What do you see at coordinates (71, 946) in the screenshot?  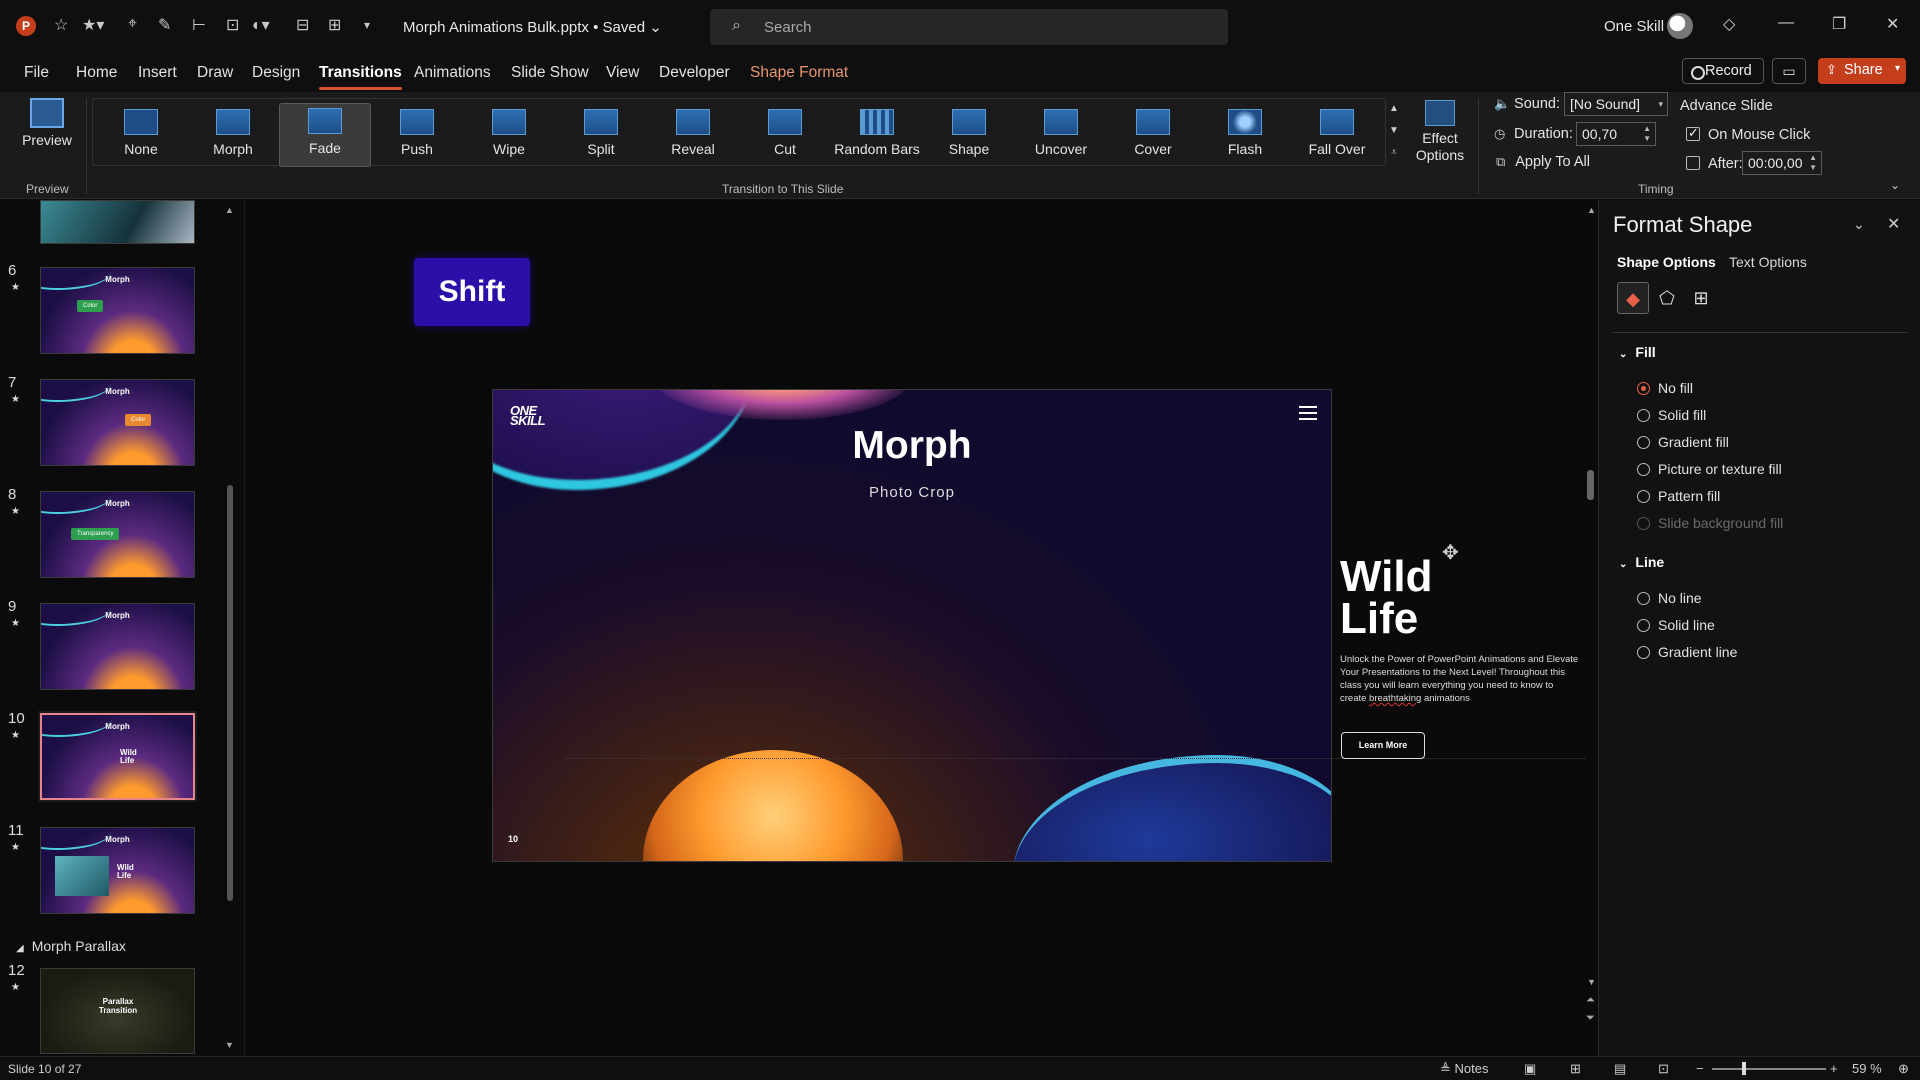 I see `section-header-morph-parallax: ◢ Morph Parallax` at bounding box center [71, 946].